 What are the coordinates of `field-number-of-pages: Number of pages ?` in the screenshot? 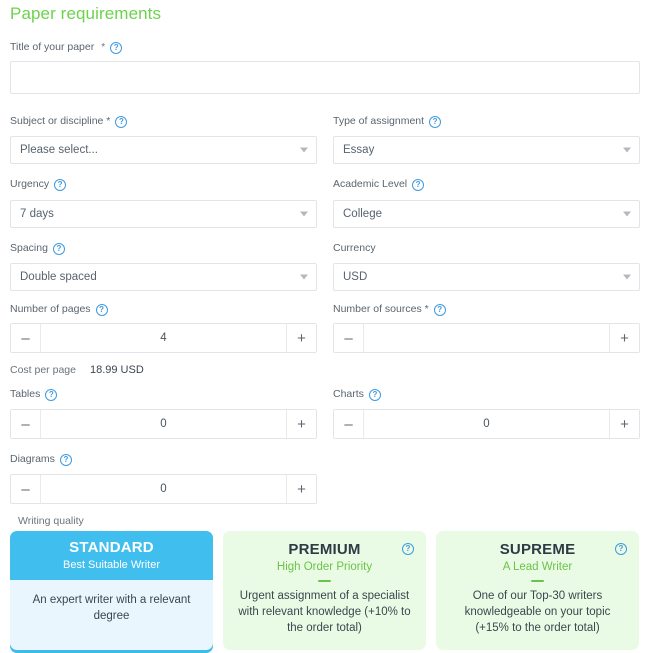 It's located at (163, 309).